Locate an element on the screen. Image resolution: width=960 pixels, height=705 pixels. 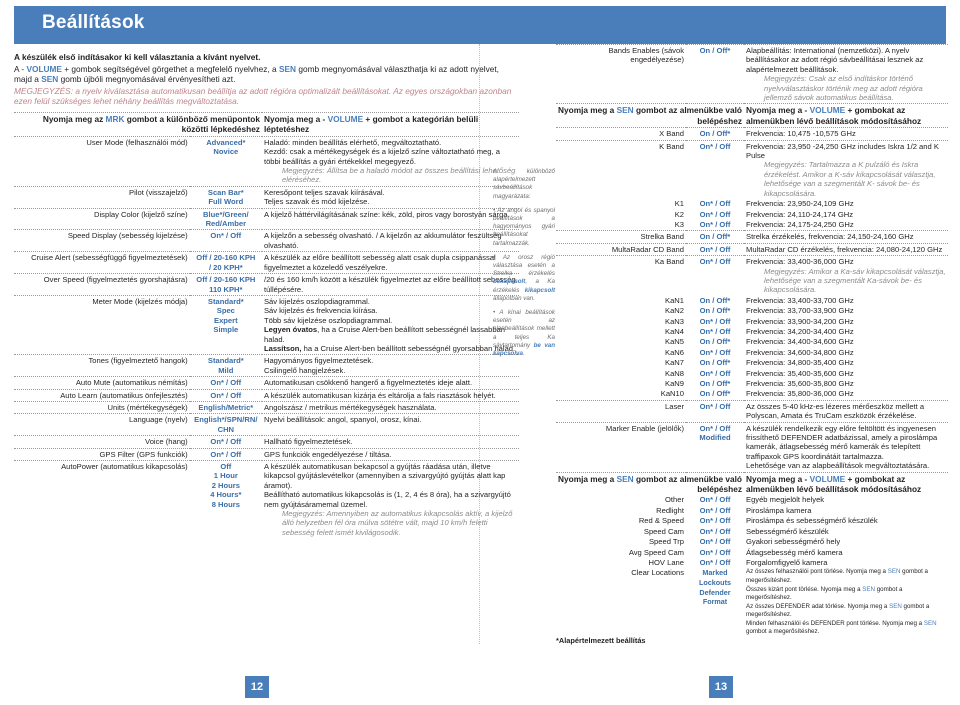
setting-options: Off / 20-160 KPH/ 20 KPH* is located at coordinates (225, 262).